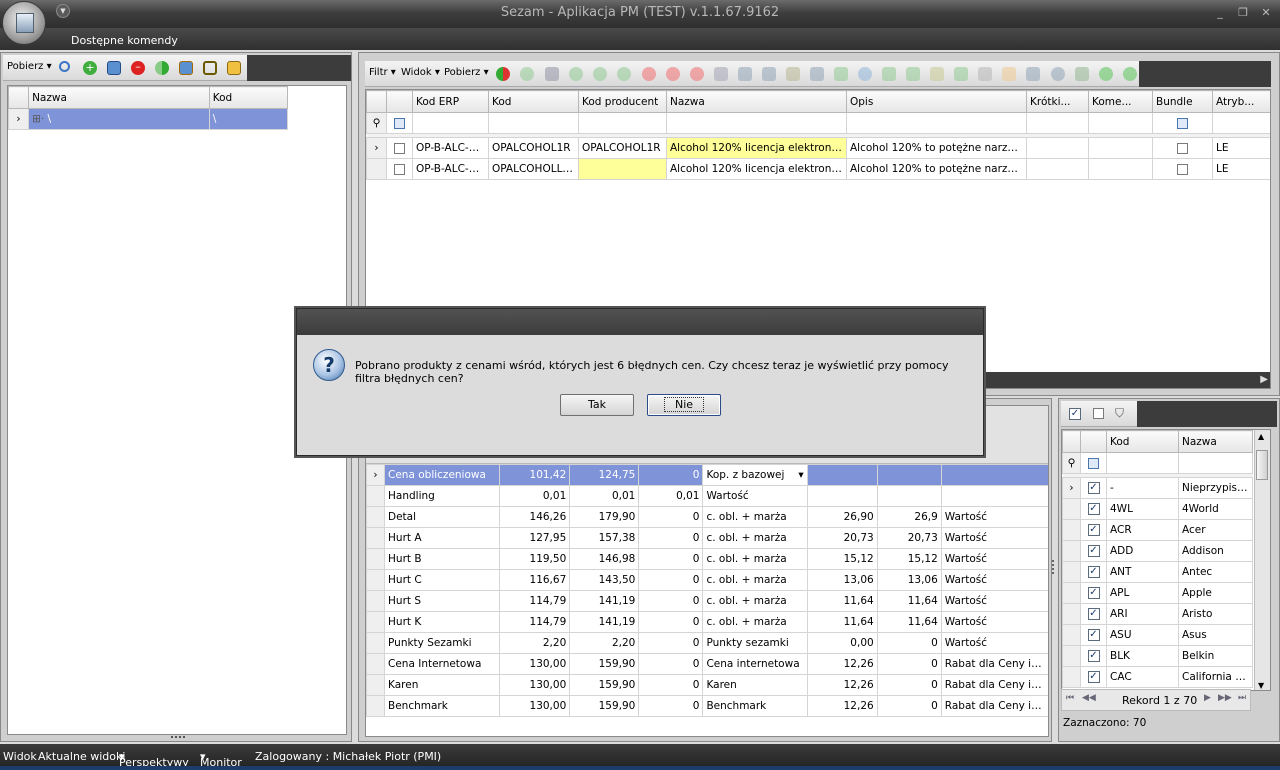  I want to click on cell-komentarz, so click(1120, 169).